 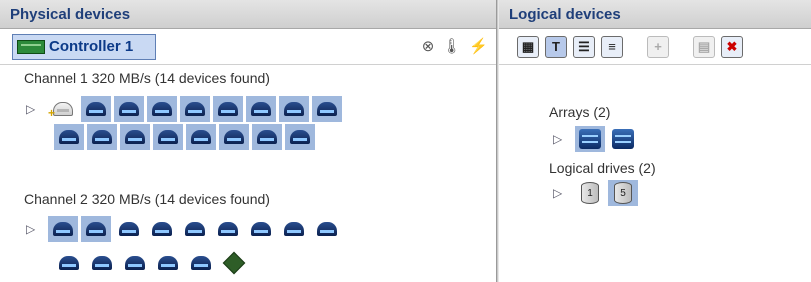 I want to click on channel-2-label: Channel 2 320 MB/s (14 devices found), so click(x=147, y=199).